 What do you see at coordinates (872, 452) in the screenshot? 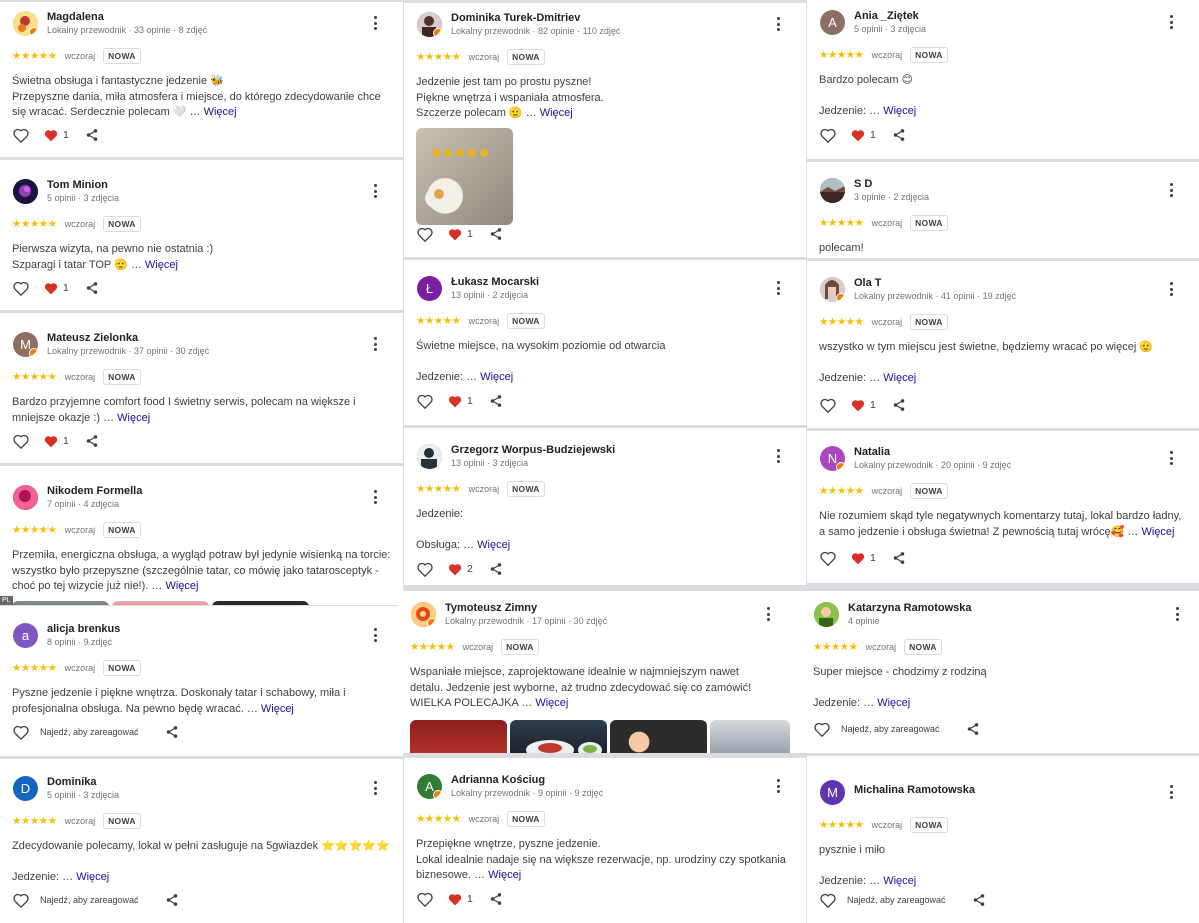
I see `reviewer-name: Natalia` at bounding box center [872, 452].